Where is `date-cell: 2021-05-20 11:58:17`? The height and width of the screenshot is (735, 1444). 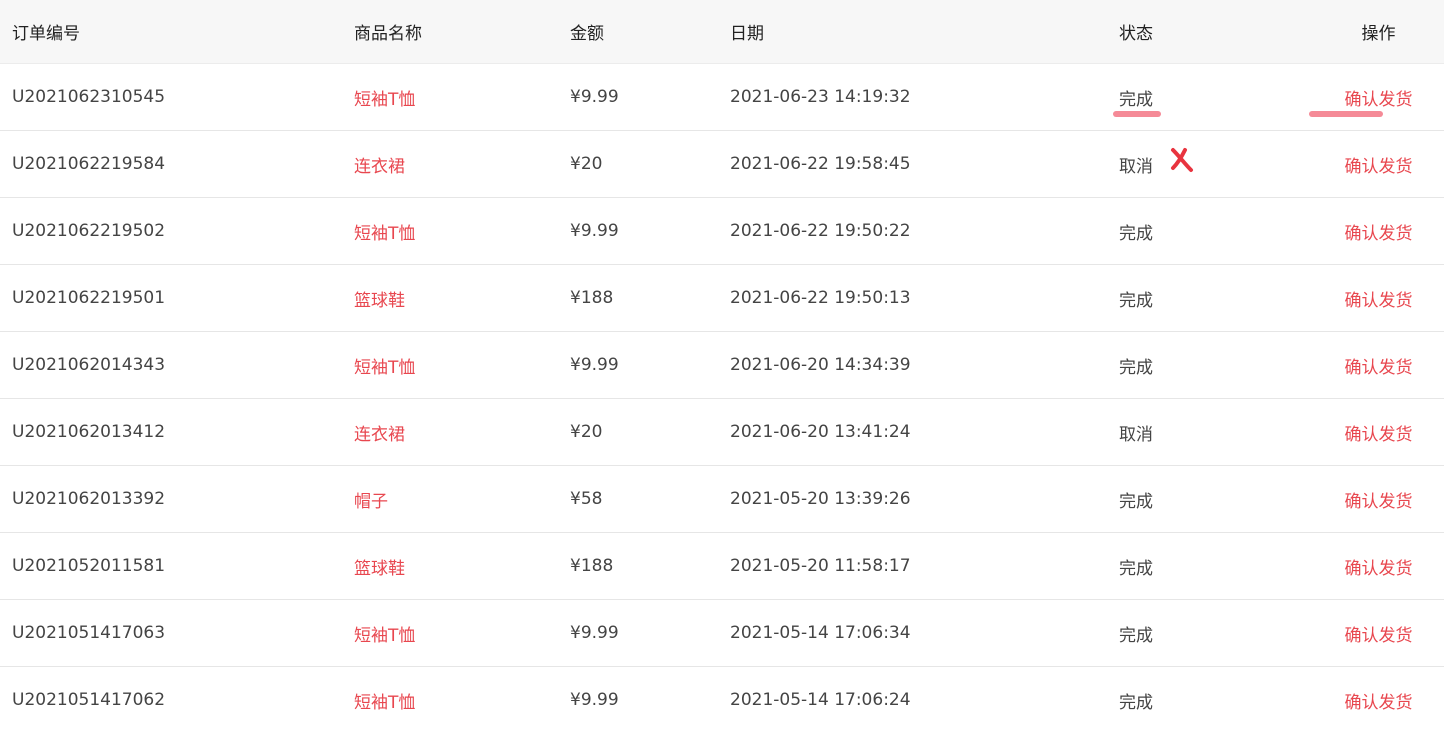 date-cell: 2021-05-20 11:58:17 is located at coordinates (820, 566).